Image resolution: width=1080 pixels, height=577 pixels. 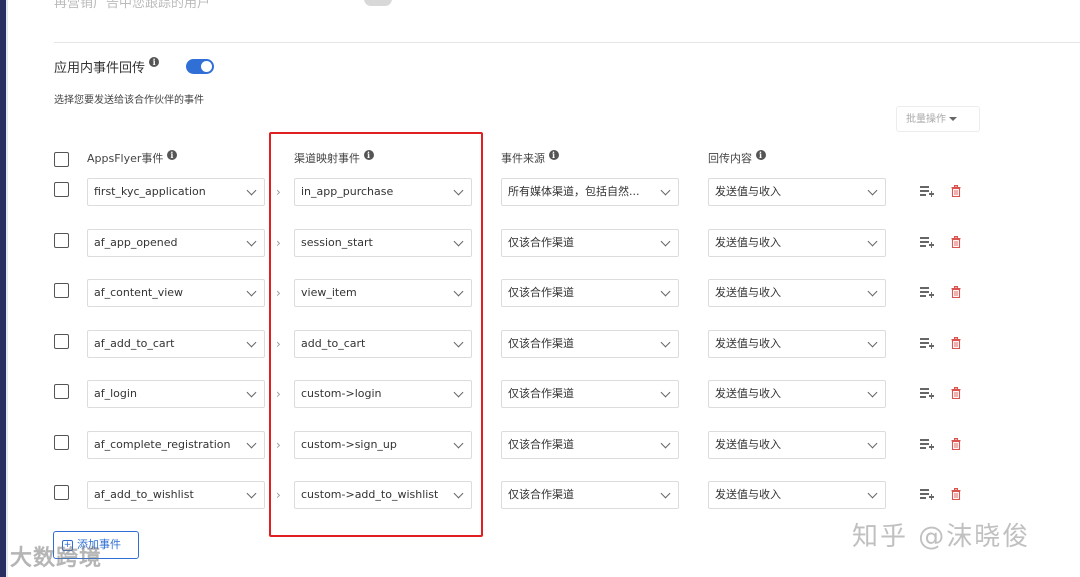 I want to click on bulk-action-dropdown: 批量操作, so click(x=938, y=119).